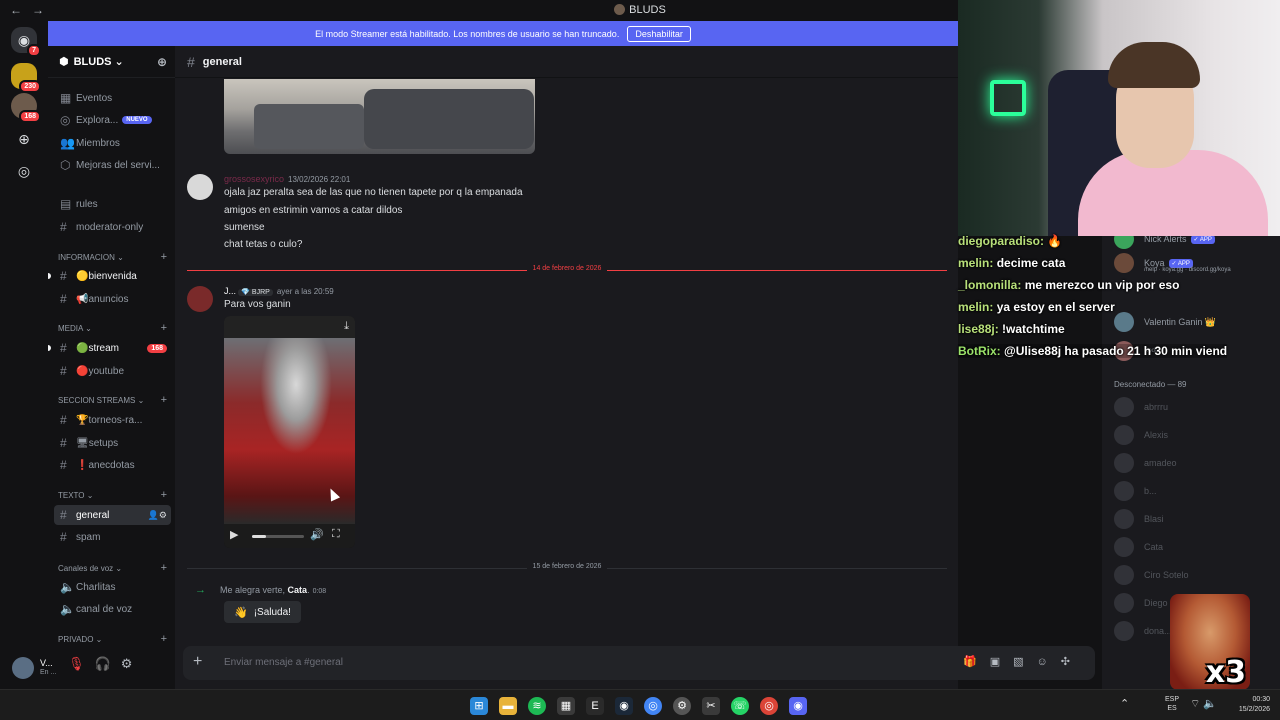 This screenshot has width=1280, height=720. I want to click on attach-plus-icon: +, so click(197, 662).